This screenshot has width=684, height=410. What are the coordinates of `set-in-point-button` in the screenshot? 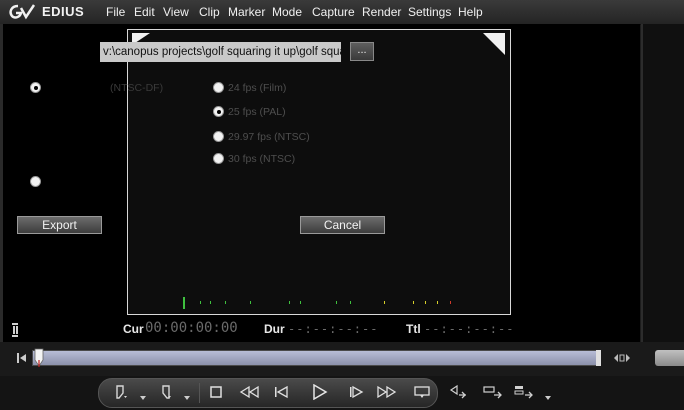 It's located at (121, 392).